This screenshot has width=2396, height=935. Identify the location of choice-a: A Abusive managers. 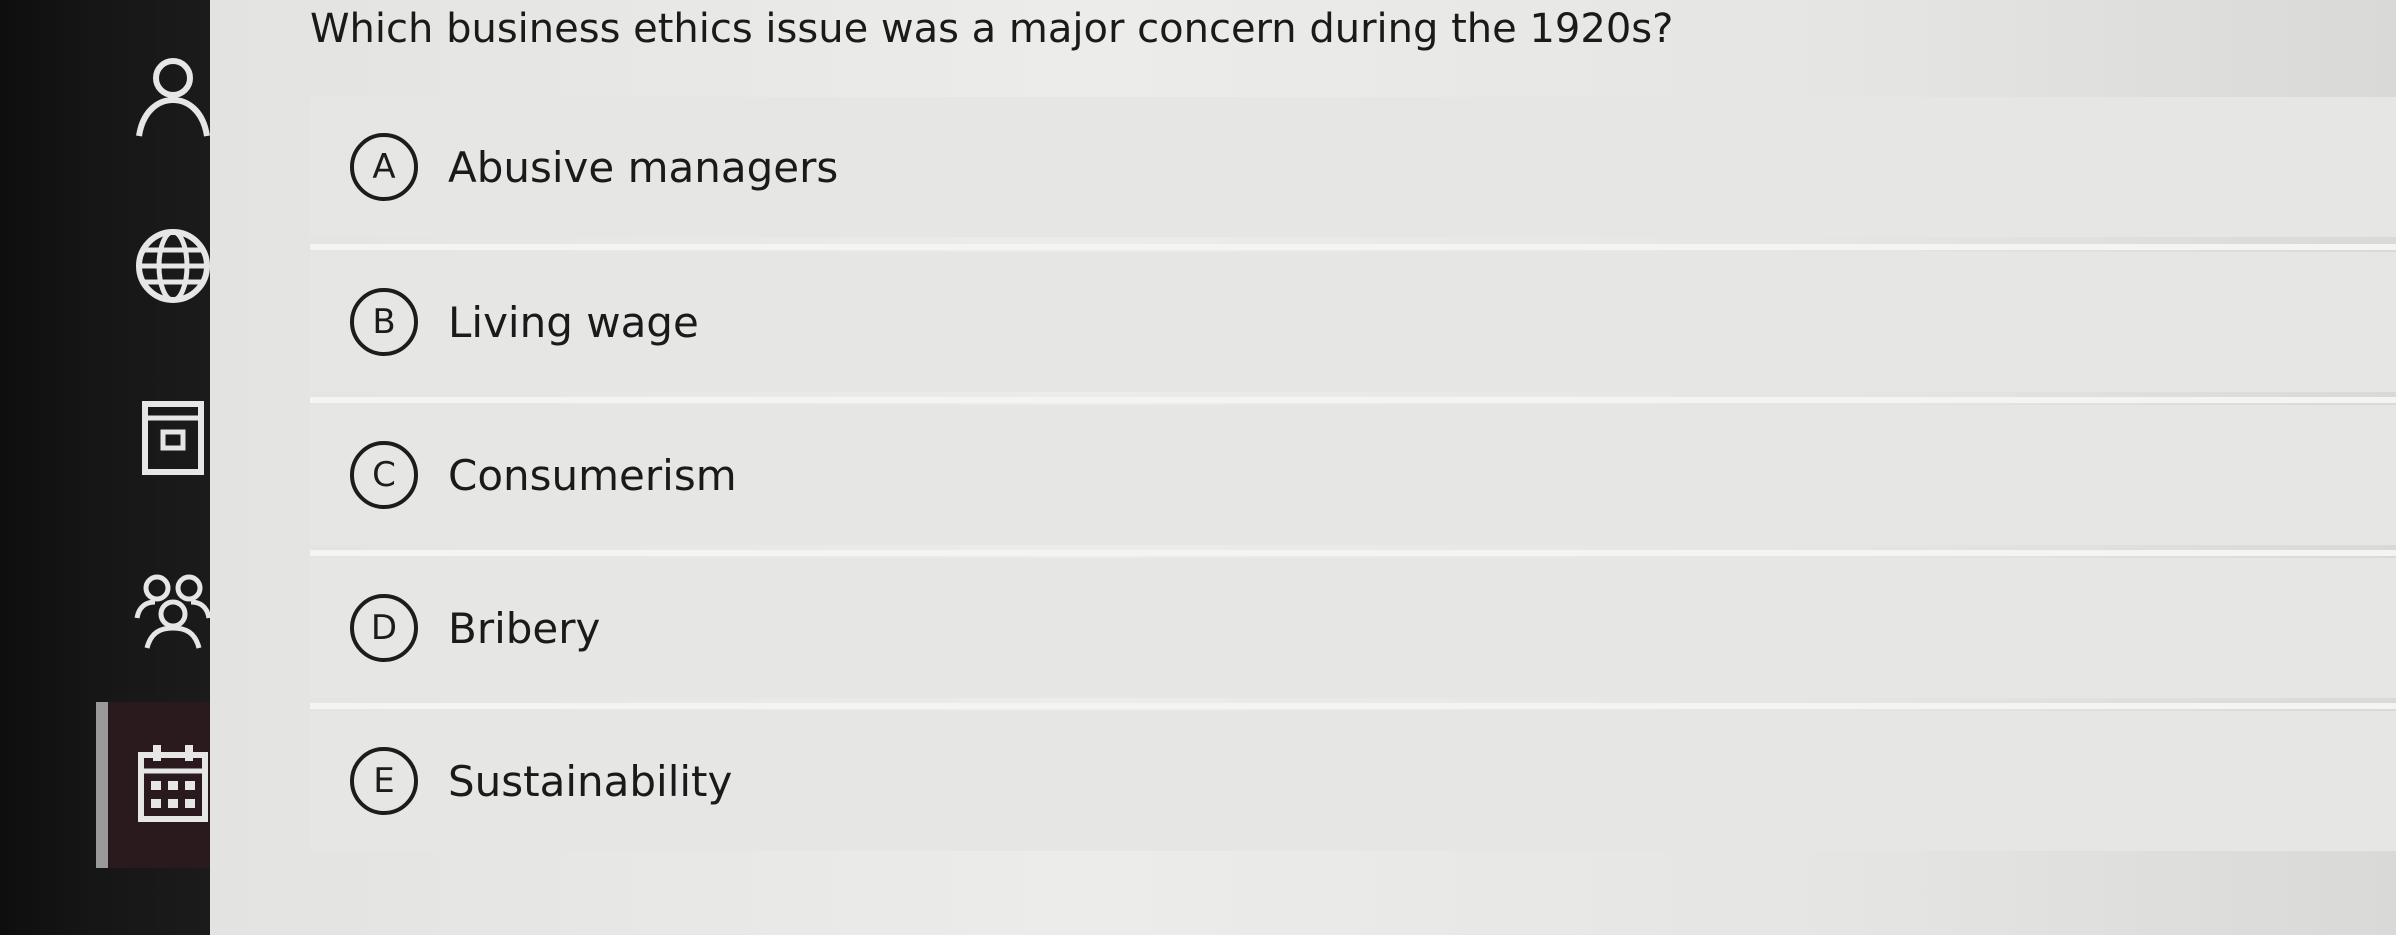
(1353, 167).